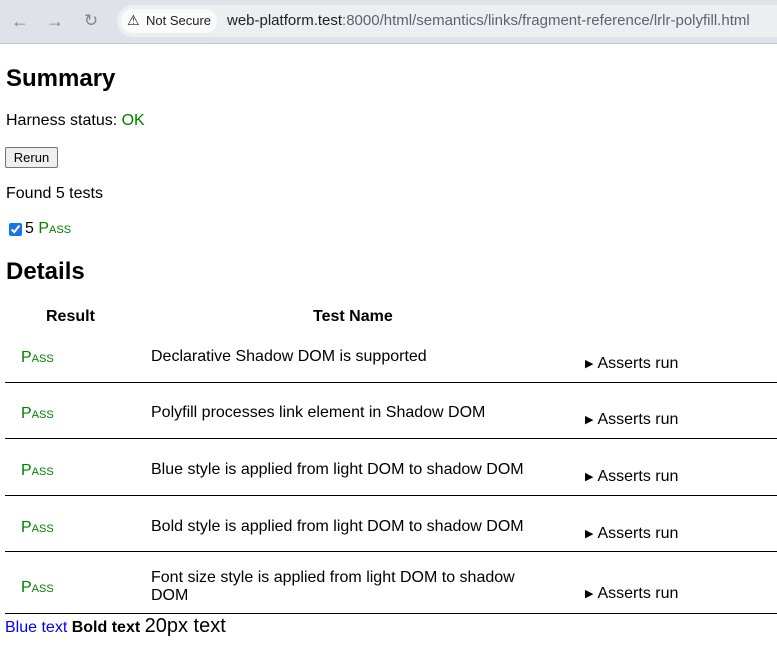 This screenshot has width=777, height=649. I want to click on details-heading: Details, so click(45, 271).